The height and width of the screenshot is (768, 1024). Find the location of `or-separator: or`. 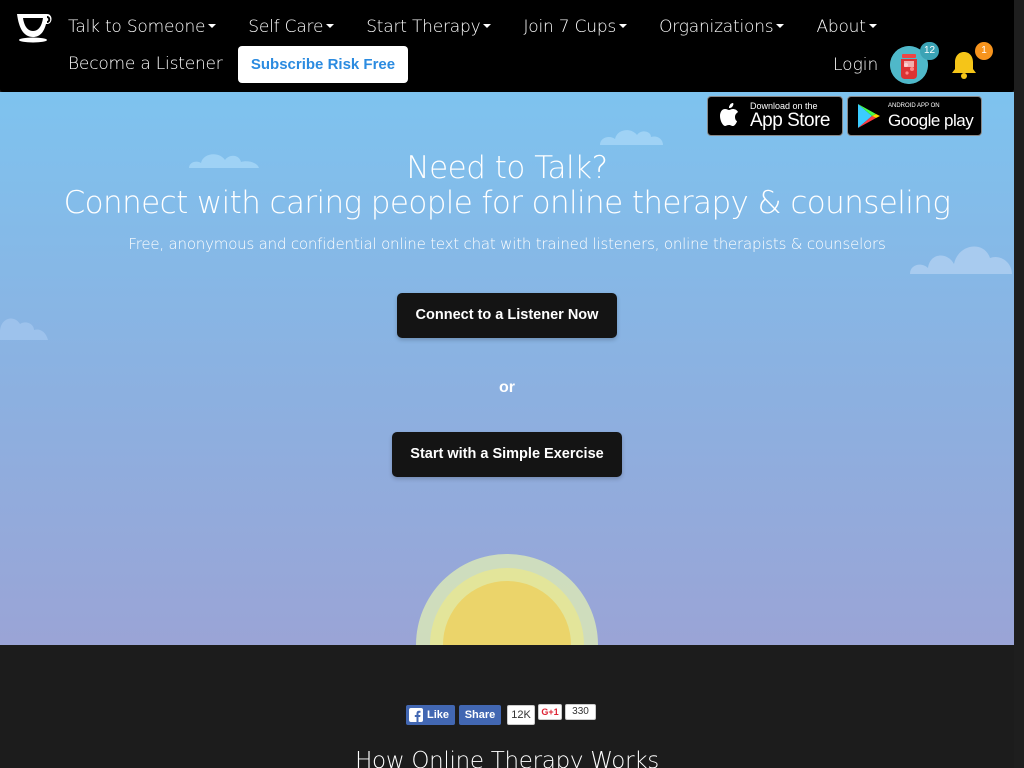

or-separator: or is located at coordinates (507, 387).